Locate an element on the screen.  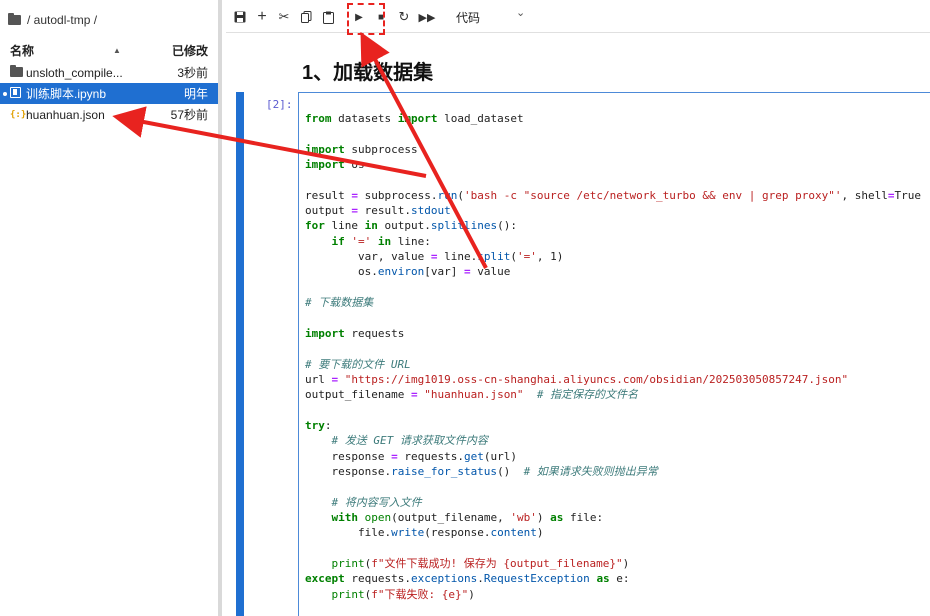
code-line: # 要下载的文件 URL is located at coordinates (613, 364).